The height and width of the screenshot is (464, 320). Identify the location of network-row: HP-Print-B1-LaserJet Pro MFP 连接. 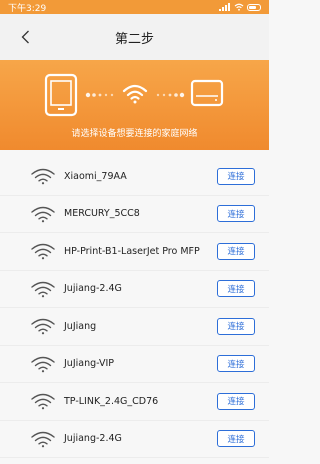
(134, 252).